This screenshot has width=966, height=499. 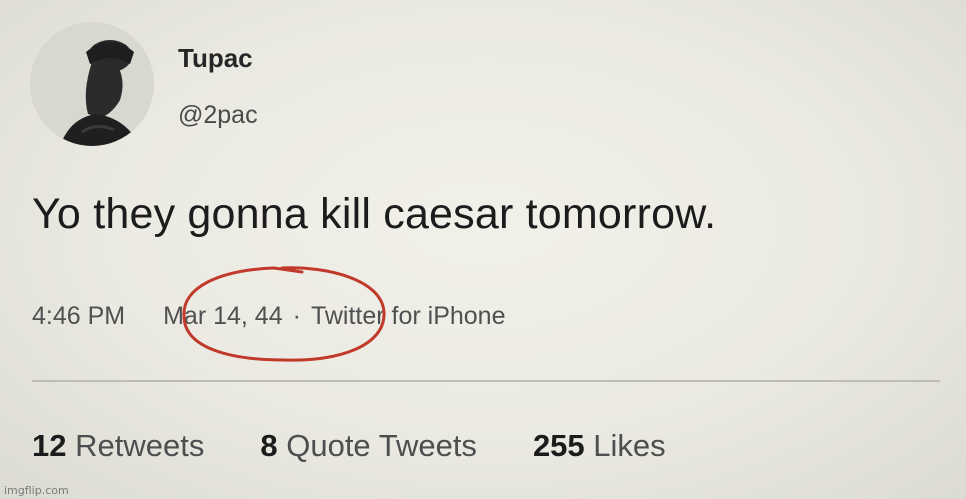 What do you see at coordinates (218, 115) in the screenshot?
I see `user-handle: @2pac` at bounding box center [218, 115].